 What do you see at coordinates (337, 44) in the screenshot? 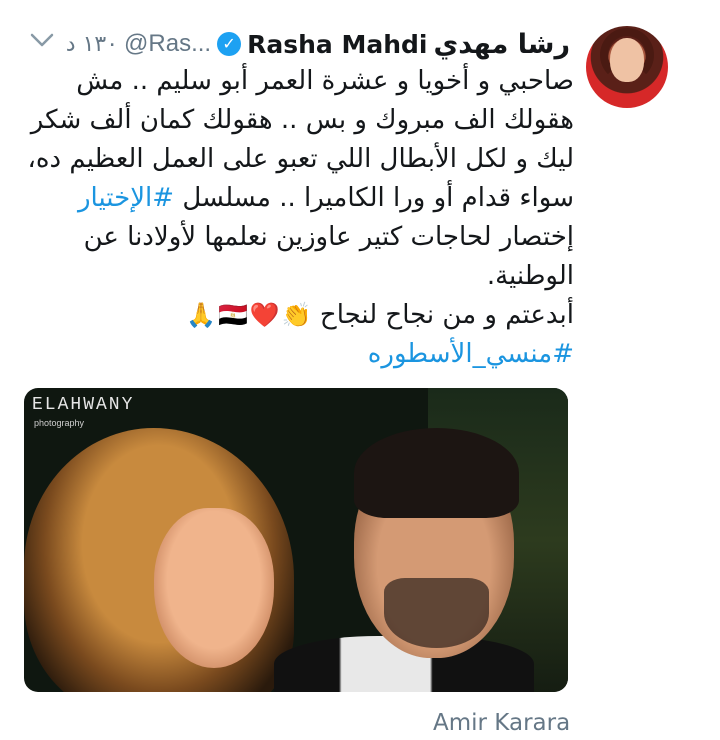
I see `author-name-latin: Rasha Mahdi` at bounding box center [337, 44].